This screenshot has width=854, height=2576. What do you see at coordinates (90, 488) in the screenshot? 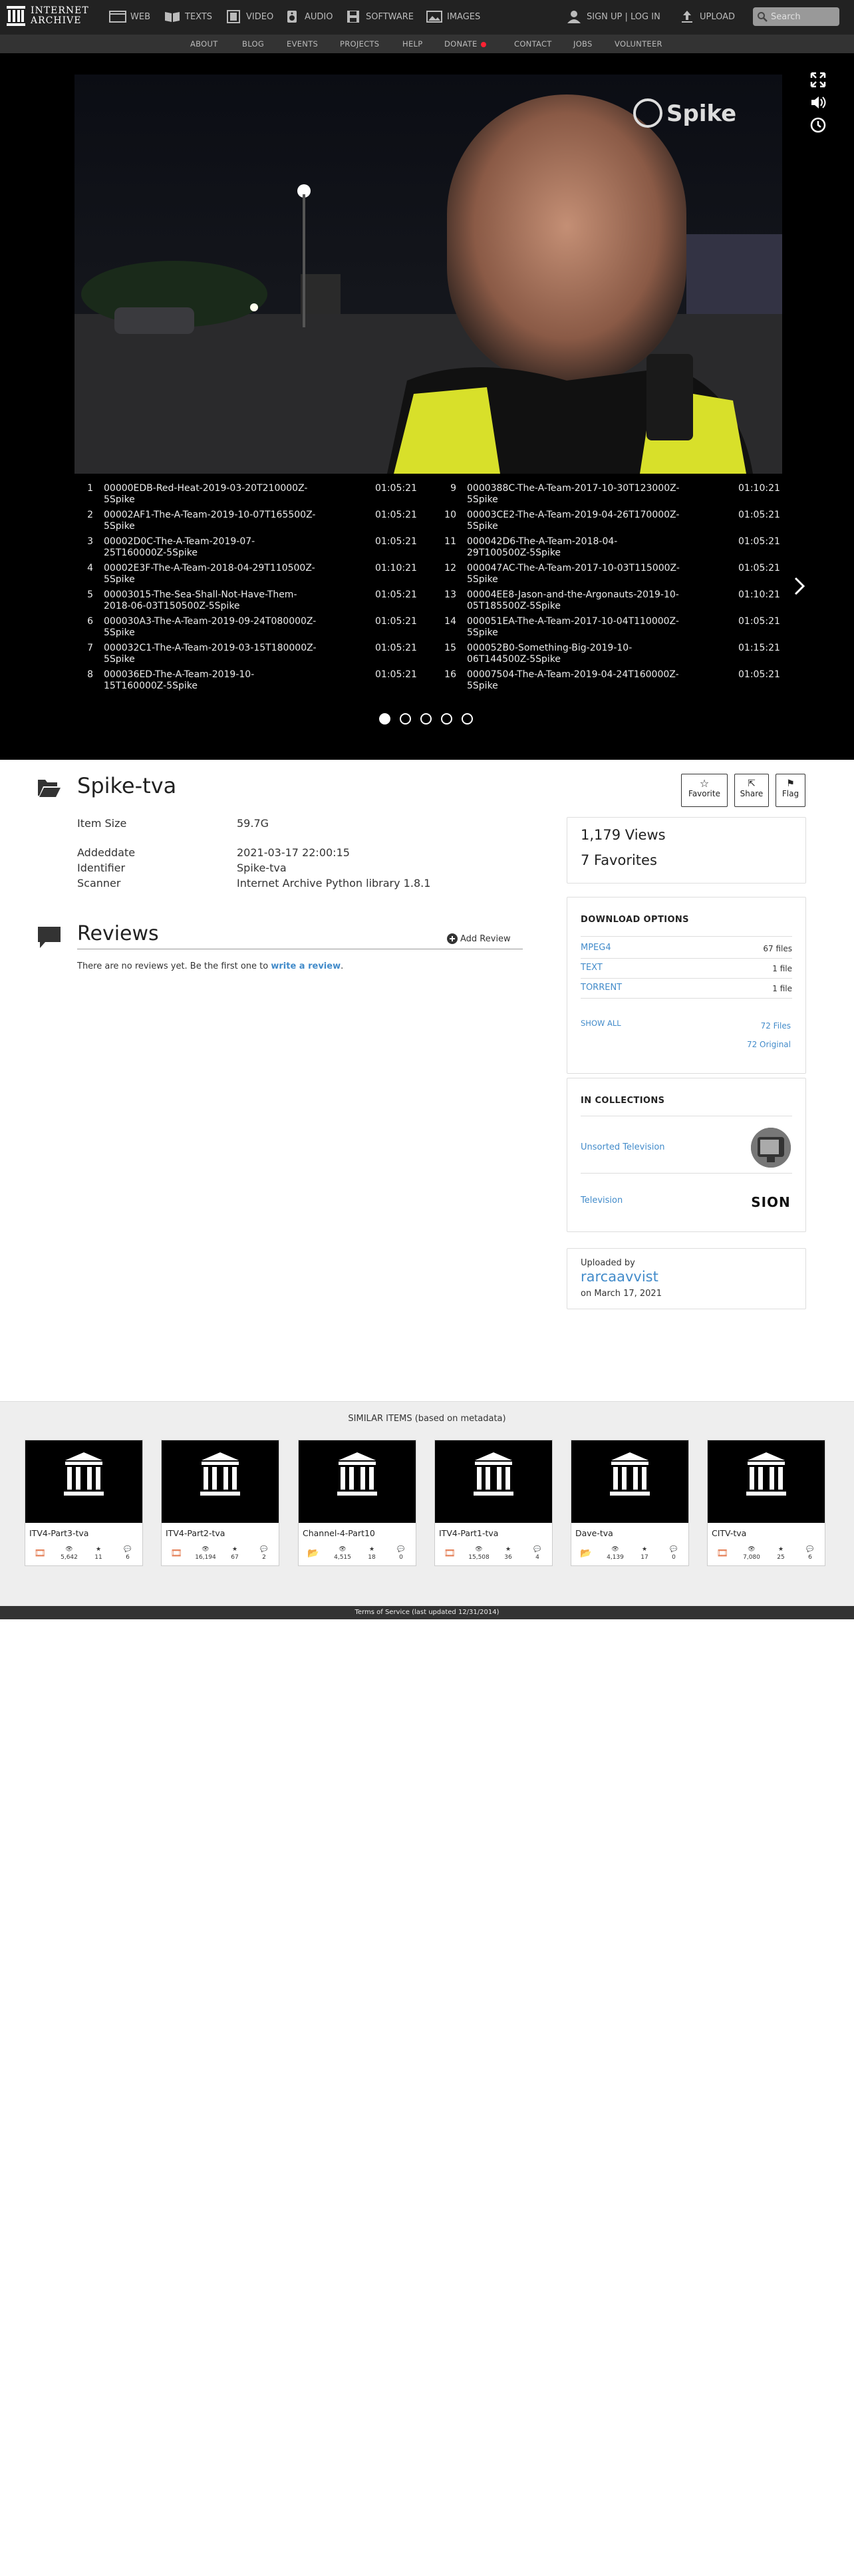
I see `playlist-item-number: 1` at bounding box center [90, 488].